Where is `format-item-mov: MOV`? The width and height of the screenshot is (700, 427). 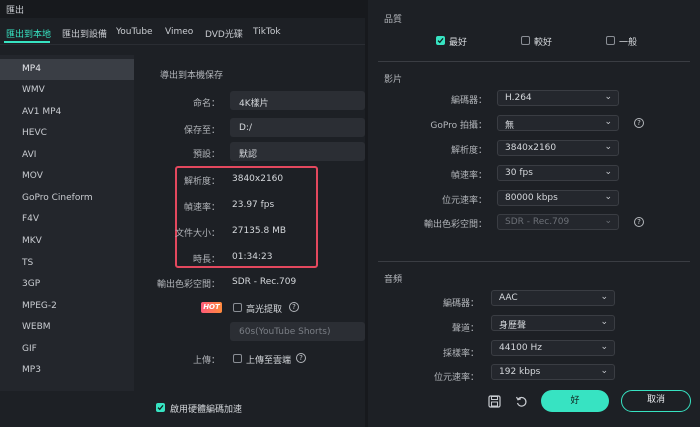
format-item-mov: MOV is located at coordinates (67, 176).